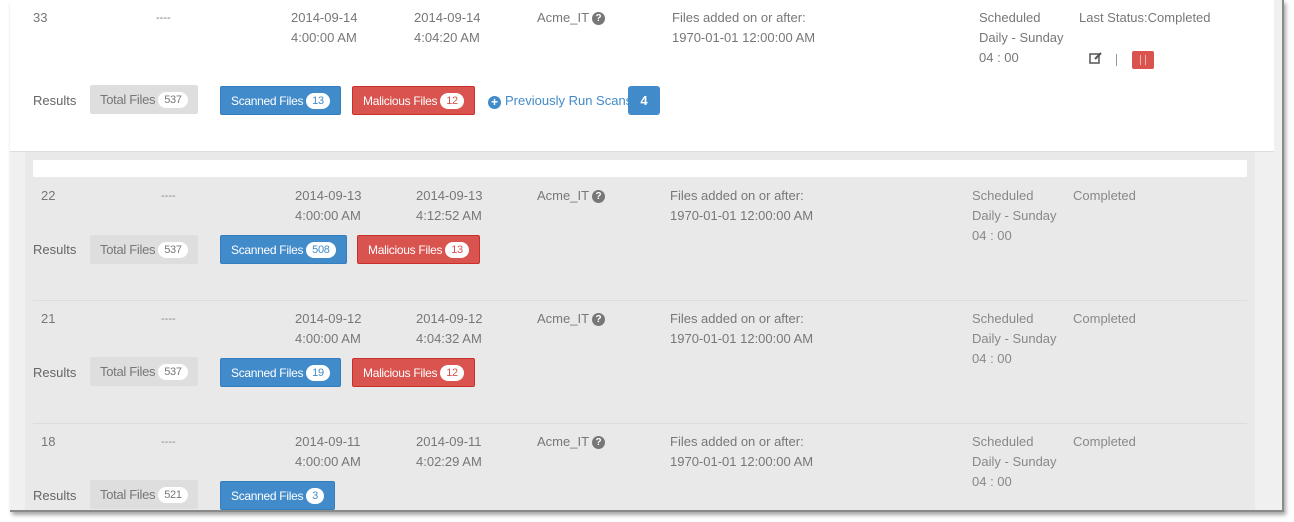 The width and height of the screenshot is (1294, 522). Describe the element at coordinates (173, 495) in the screenshot. I see `total-files-count: 521` at that location.